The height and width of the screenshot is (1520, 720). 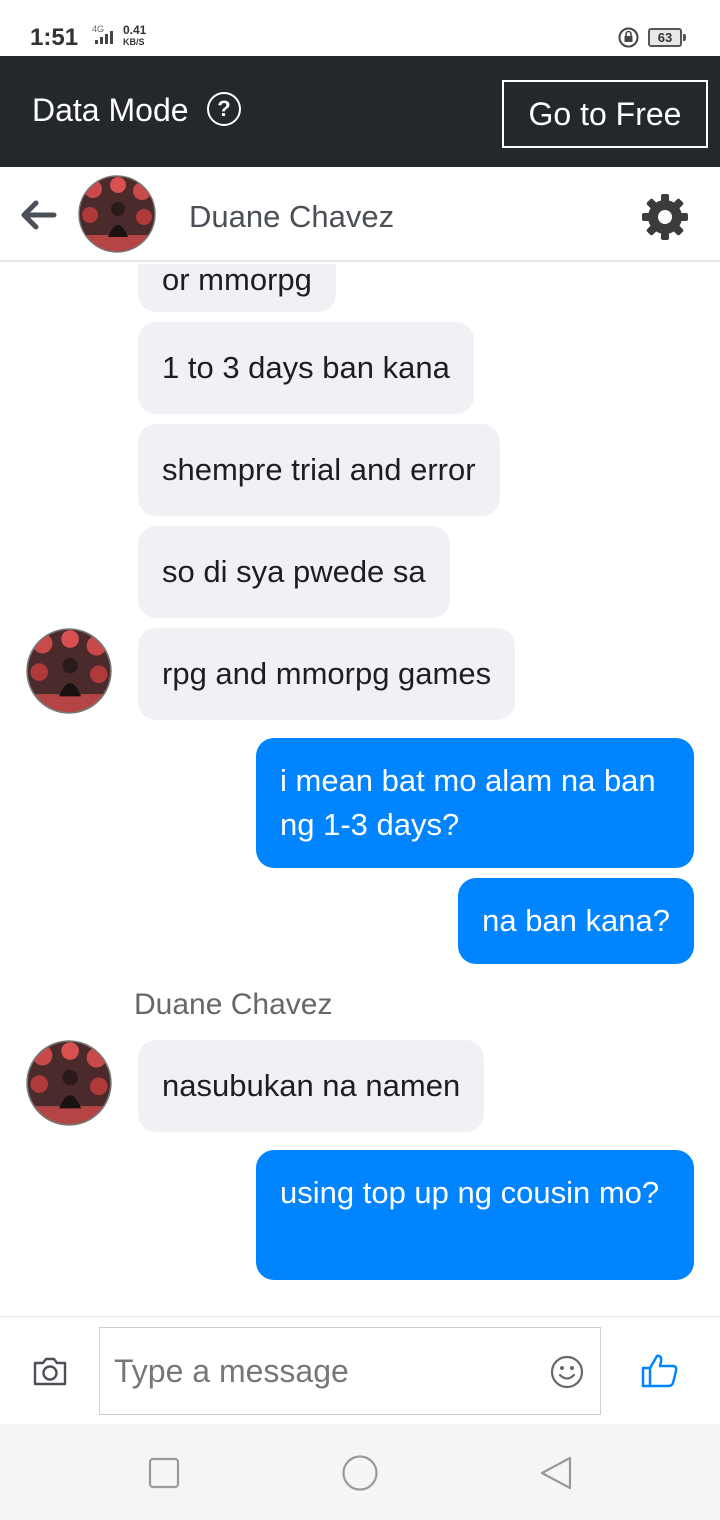 I want to click on message-bubble-outgoing: using top up ng cousin mo?, so click(x=475, y=1215).